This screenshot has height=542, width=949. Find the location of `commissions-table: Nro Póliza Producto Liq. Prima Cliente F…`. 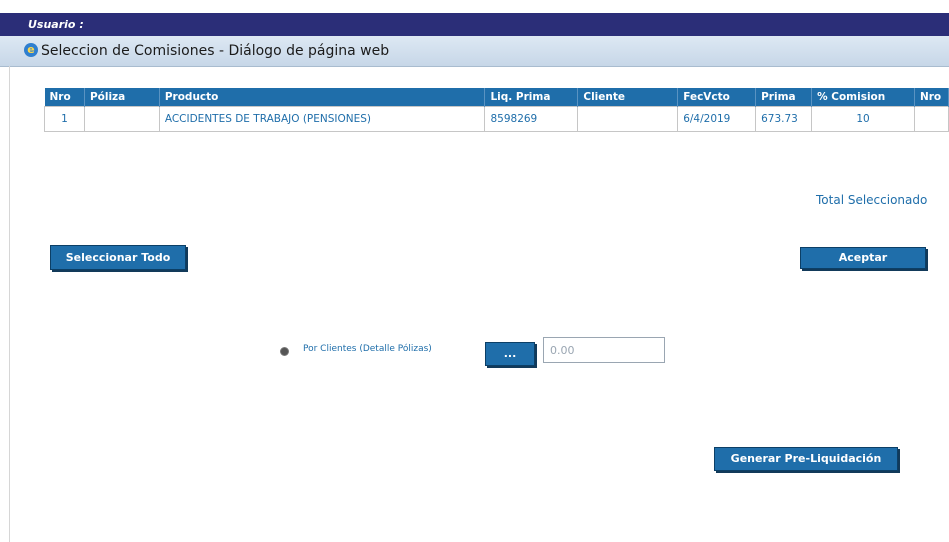

commissions-table: Nro Póliza Producto Liq. Prima Cliente F… is located at coordinates (496, 110).